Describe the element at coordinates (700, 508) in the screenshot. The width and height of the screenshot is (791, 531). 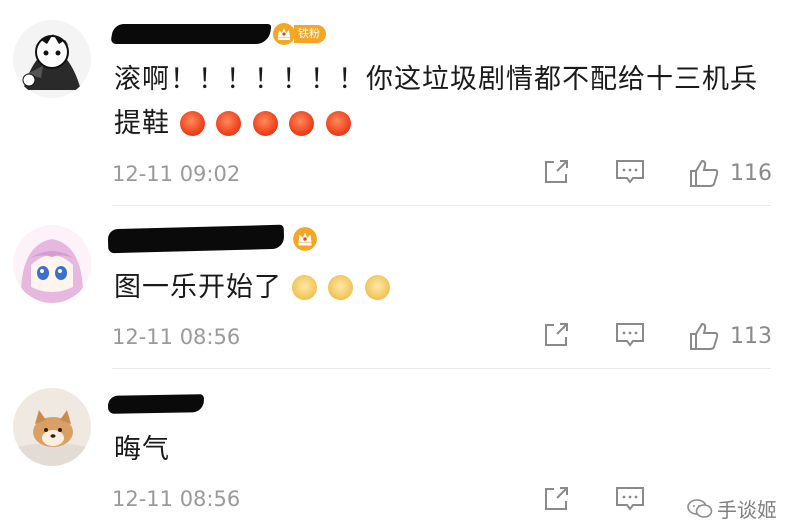
I see `wechat-icon` at that location.